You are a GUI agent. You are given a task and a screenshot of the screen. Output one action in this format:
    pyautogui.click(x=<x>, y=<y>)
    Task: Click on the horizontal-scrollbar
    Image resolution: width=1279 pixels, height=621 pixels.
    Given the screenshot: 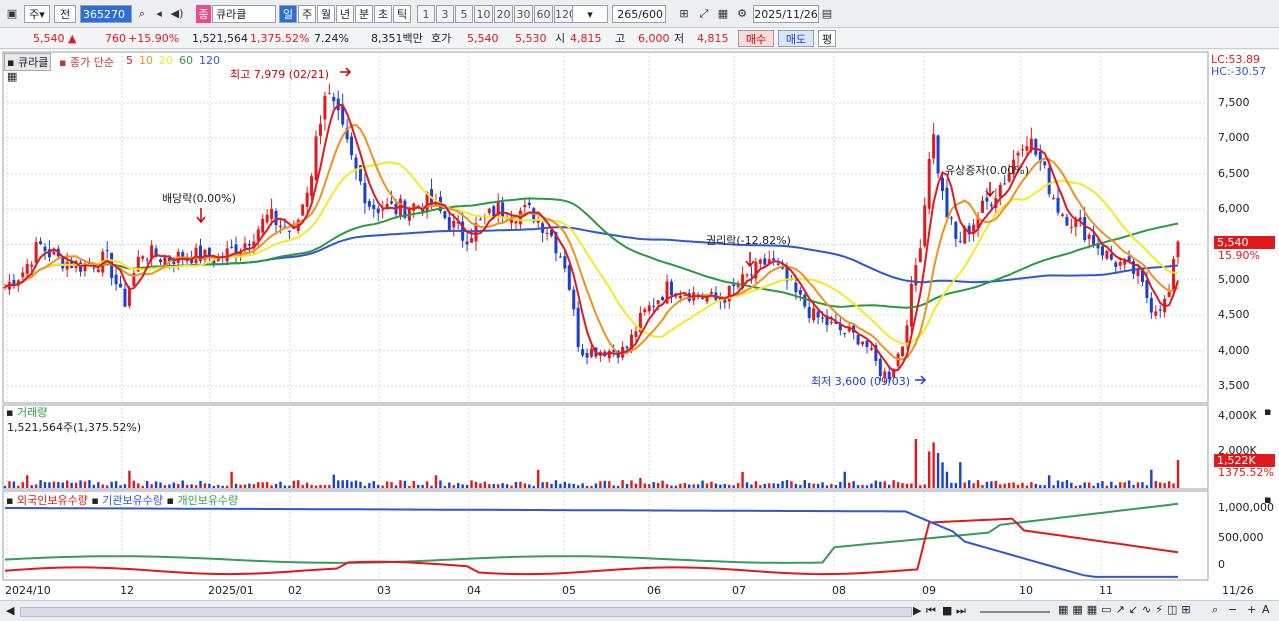 What is the action you would take?
    pyautogui.click(x=466, y=612)
    